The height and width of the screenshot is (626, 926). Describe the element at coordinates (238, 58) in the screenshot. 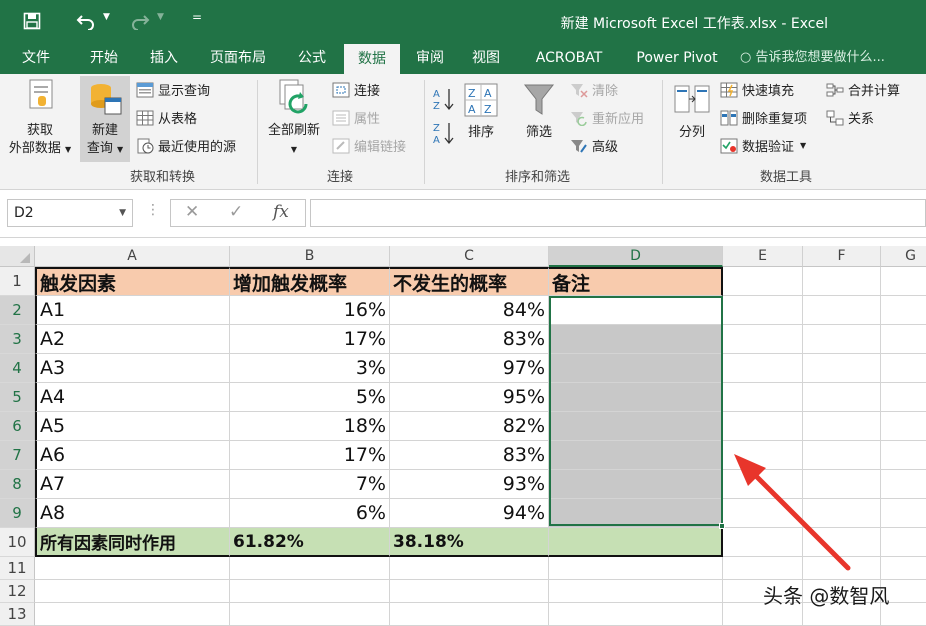

I see `tab-page-layout: 页面布局` at that location.